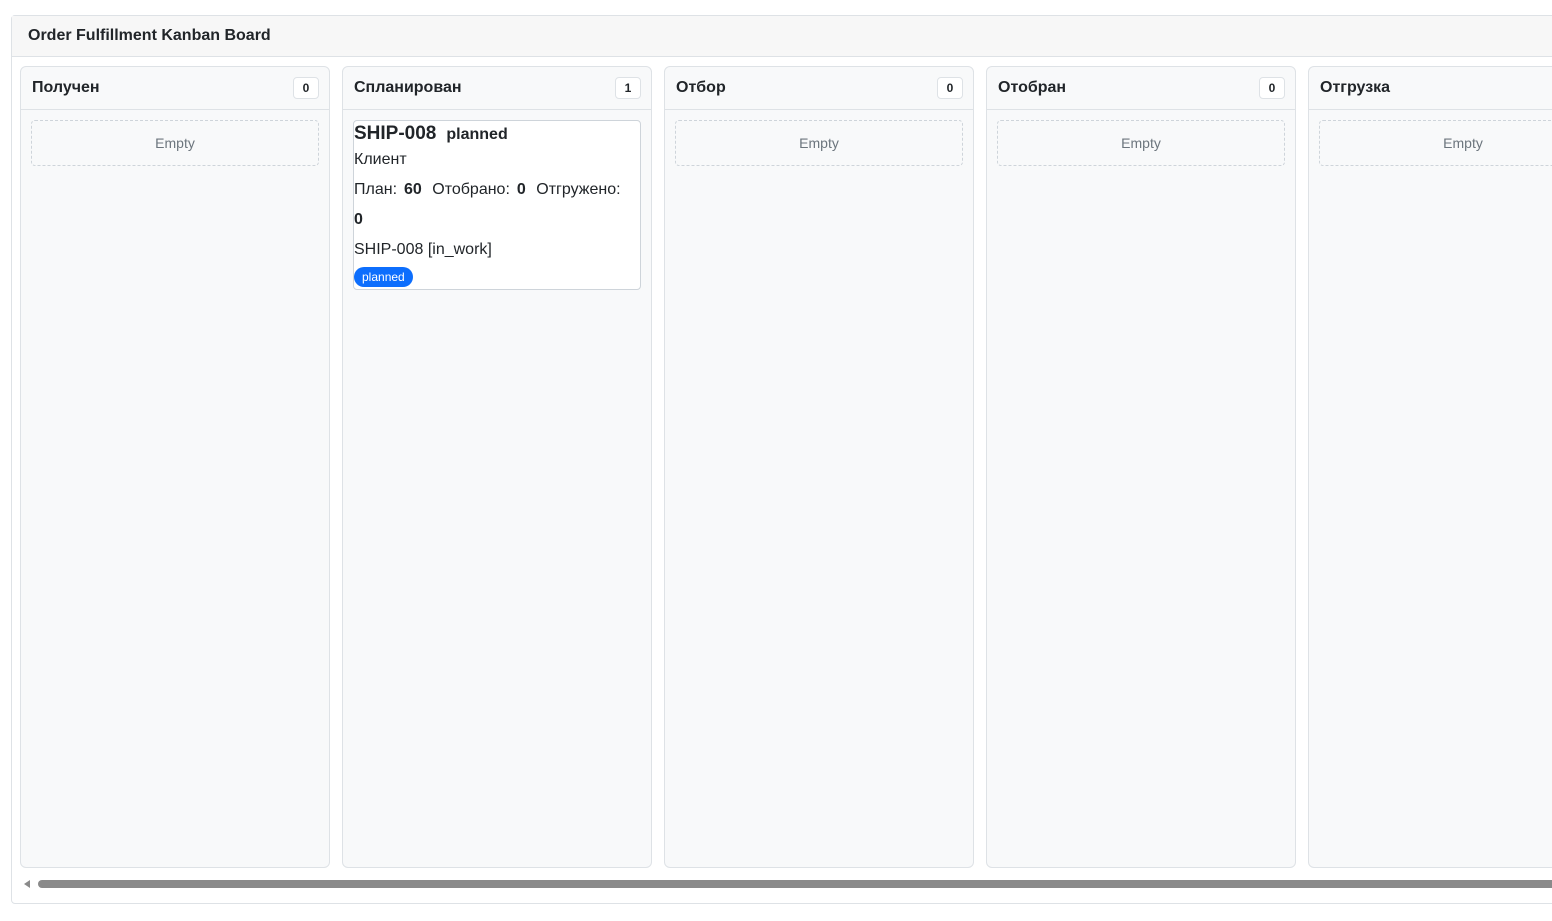  I want to click on scroll-left-arrow-icon, so click(27, 884).